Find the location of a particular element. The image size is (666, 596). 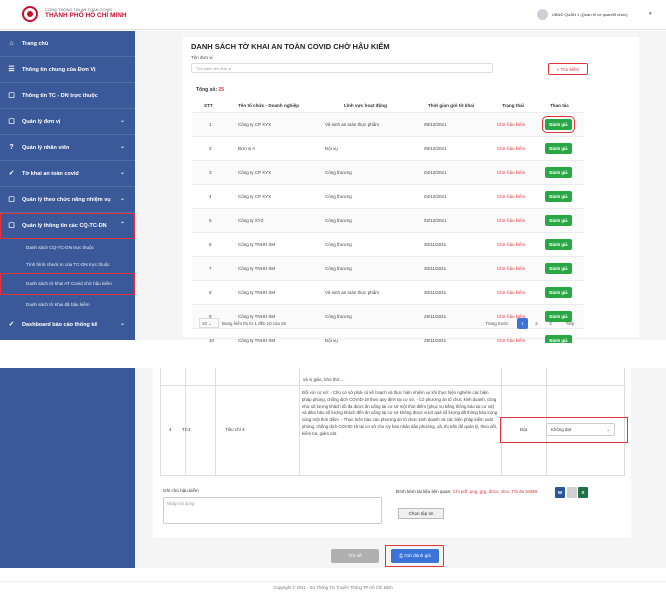

user-avatar-icon is located at coordinates (542, 14).